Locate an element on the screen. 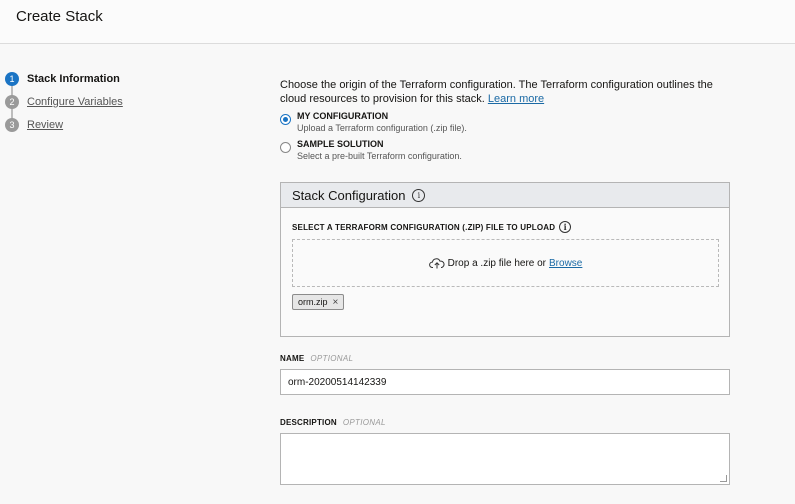 This screenshot has height=504, width=795. page-title: Create Stack is located at coordinates (59, 16).